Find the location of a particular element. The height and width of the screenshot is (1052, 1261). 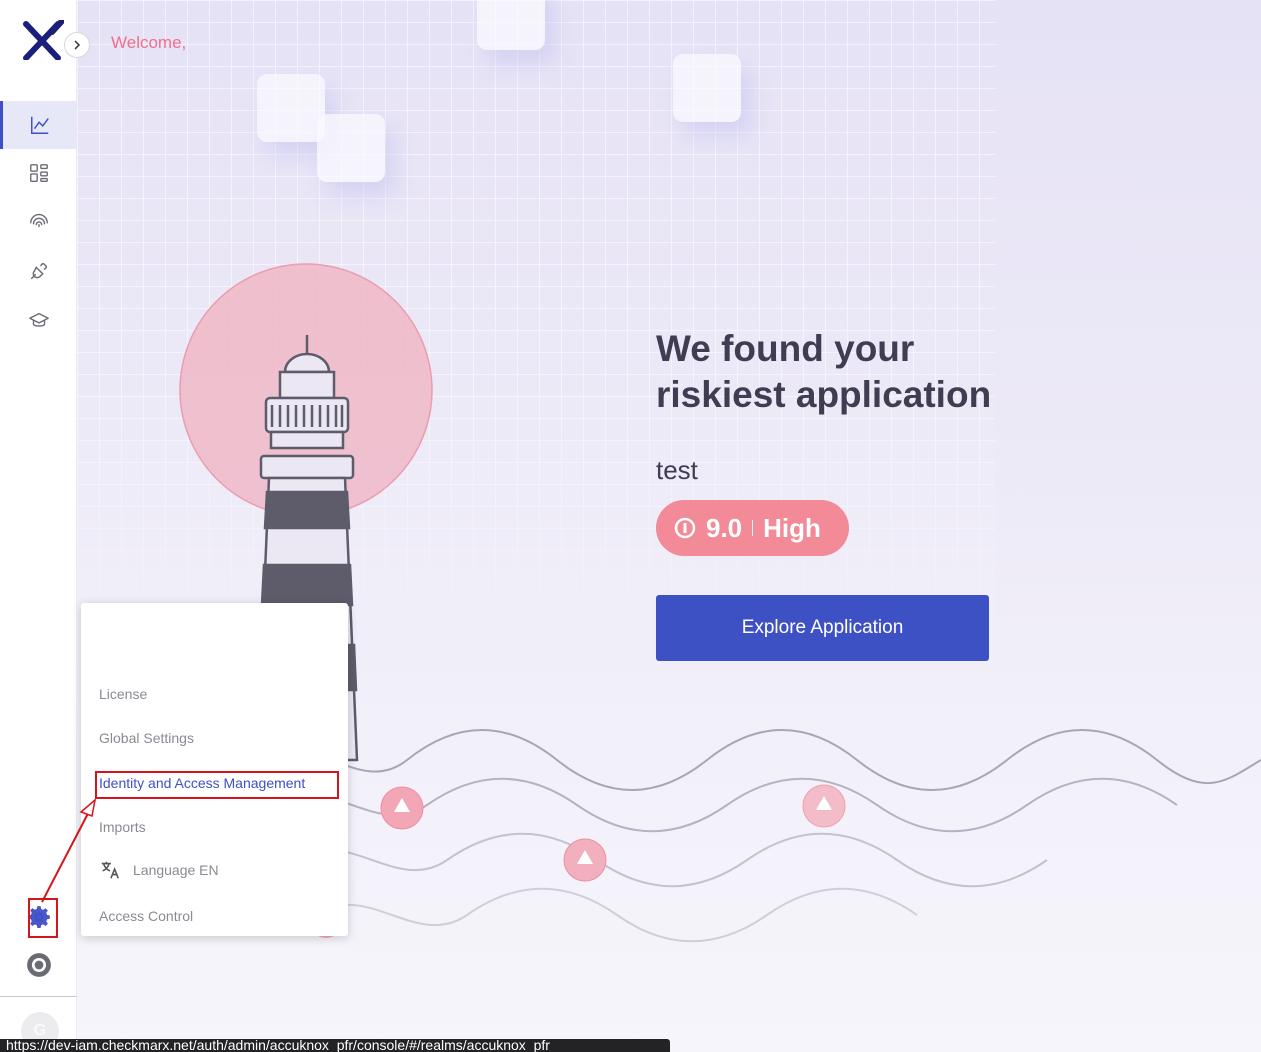

sidebar-item-applications is located at coordinates (38, 173).